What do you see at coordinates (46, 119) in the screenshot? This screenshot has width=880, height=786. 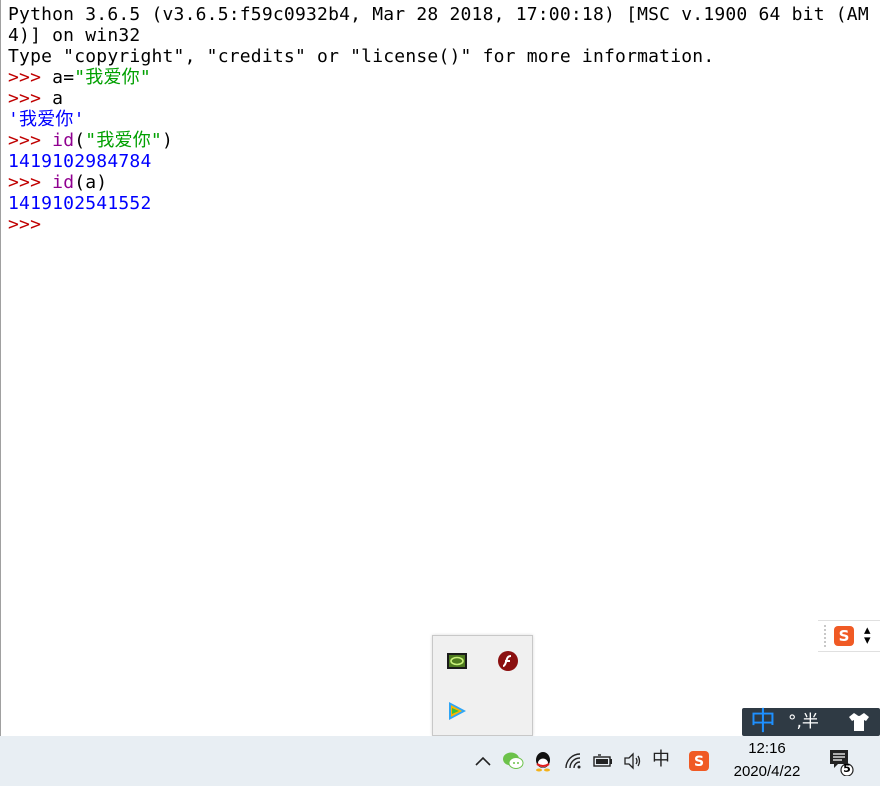 I see `output-line: '我爱你'` at bounding box center [46, 119].